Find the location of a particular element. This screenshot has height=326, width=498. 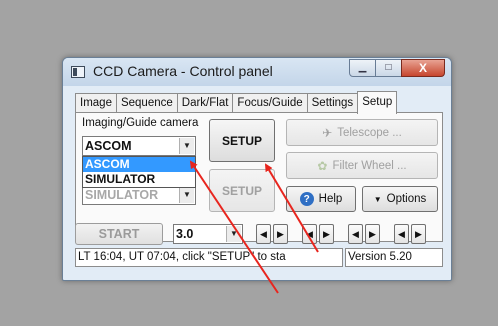

maximize-button: □ is located at coordinates (388, 68).